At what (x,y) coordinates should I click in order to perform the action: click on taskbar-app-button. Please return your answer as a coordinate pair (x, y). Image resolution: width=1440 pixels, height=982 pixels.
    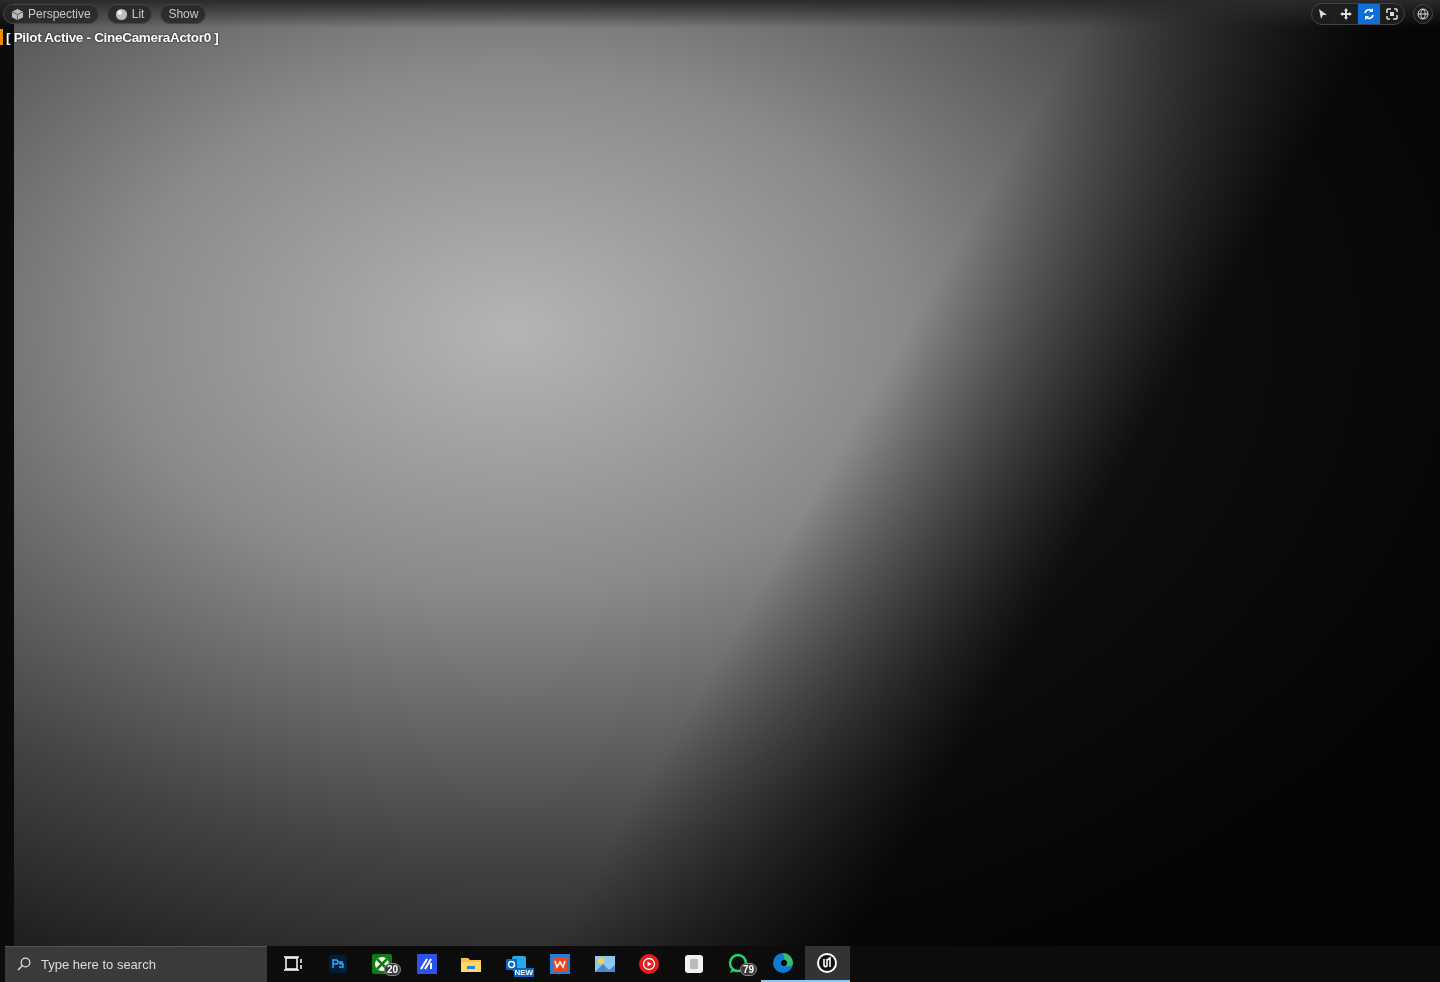
    Looking at the image, I should click on (827, 964).